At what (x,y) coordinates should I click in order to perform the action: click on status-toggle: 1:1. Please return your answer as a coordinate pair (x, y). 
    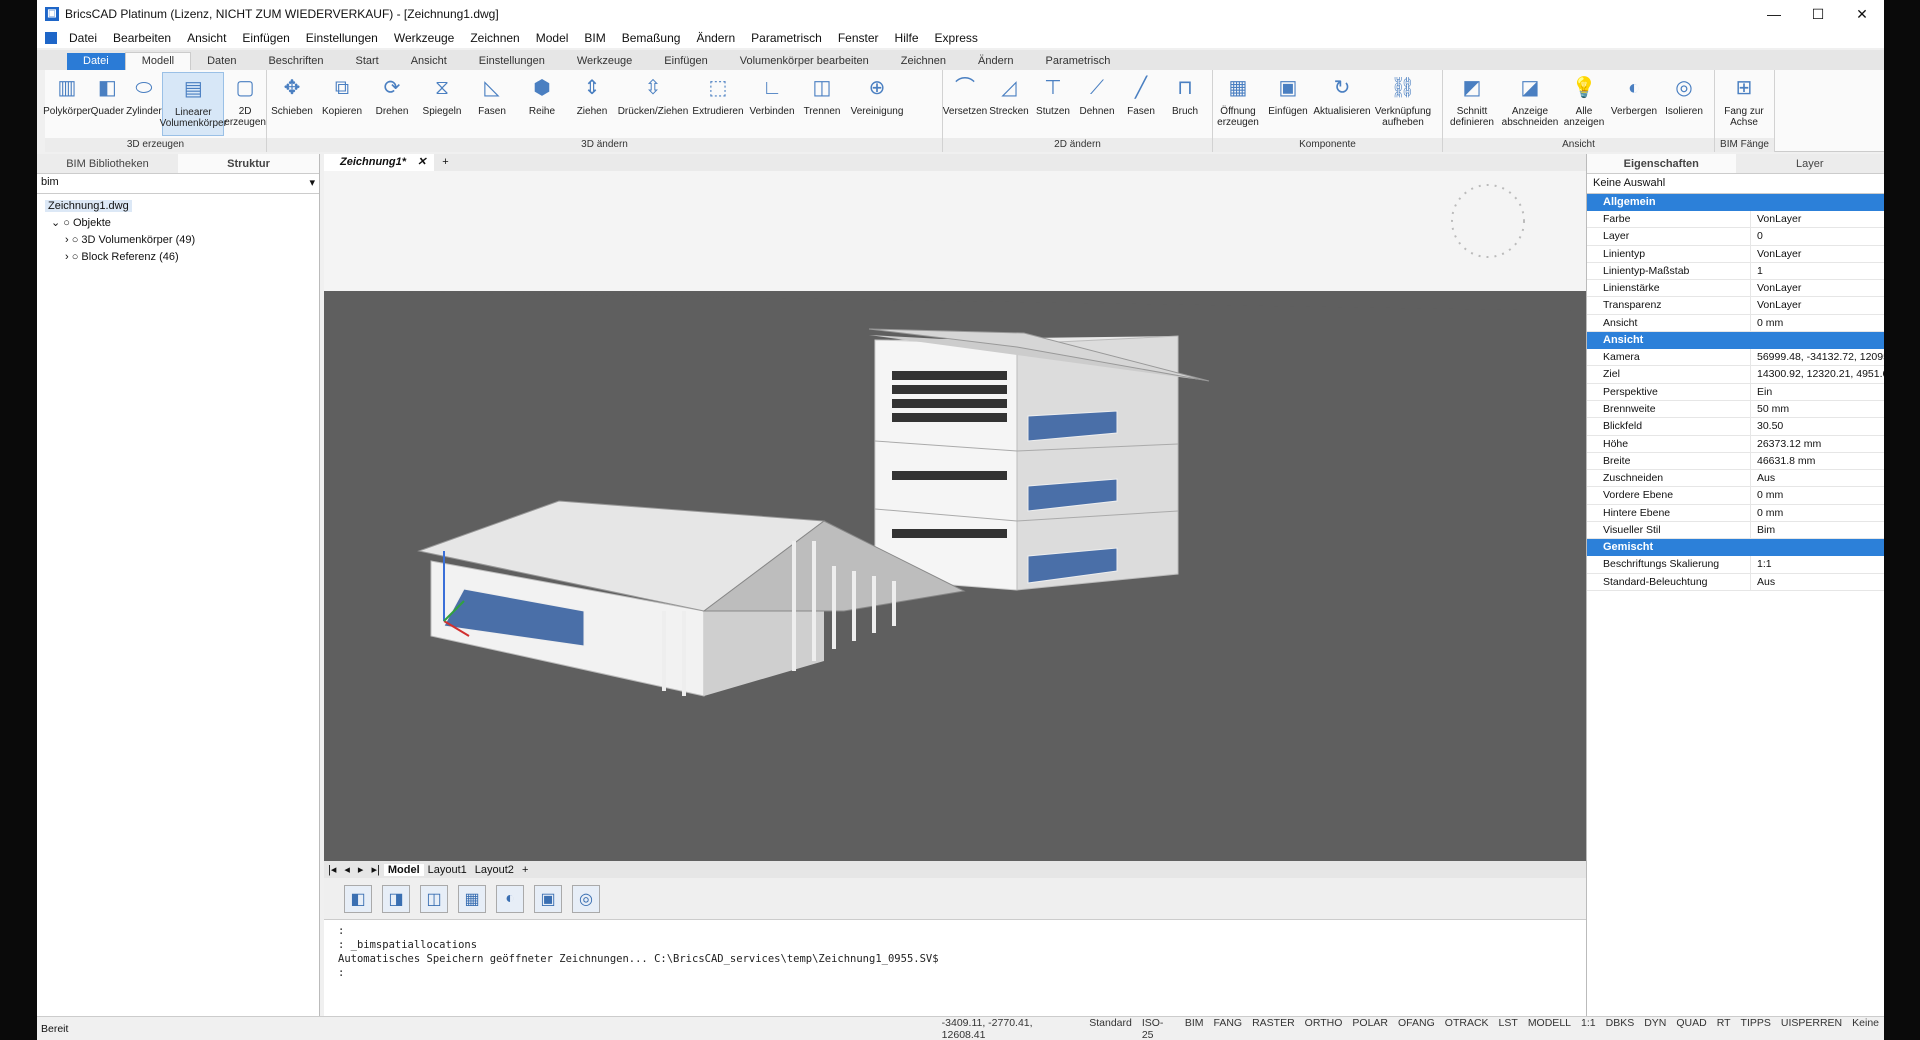
    Looking at the image, I should click on (1588, 1028).